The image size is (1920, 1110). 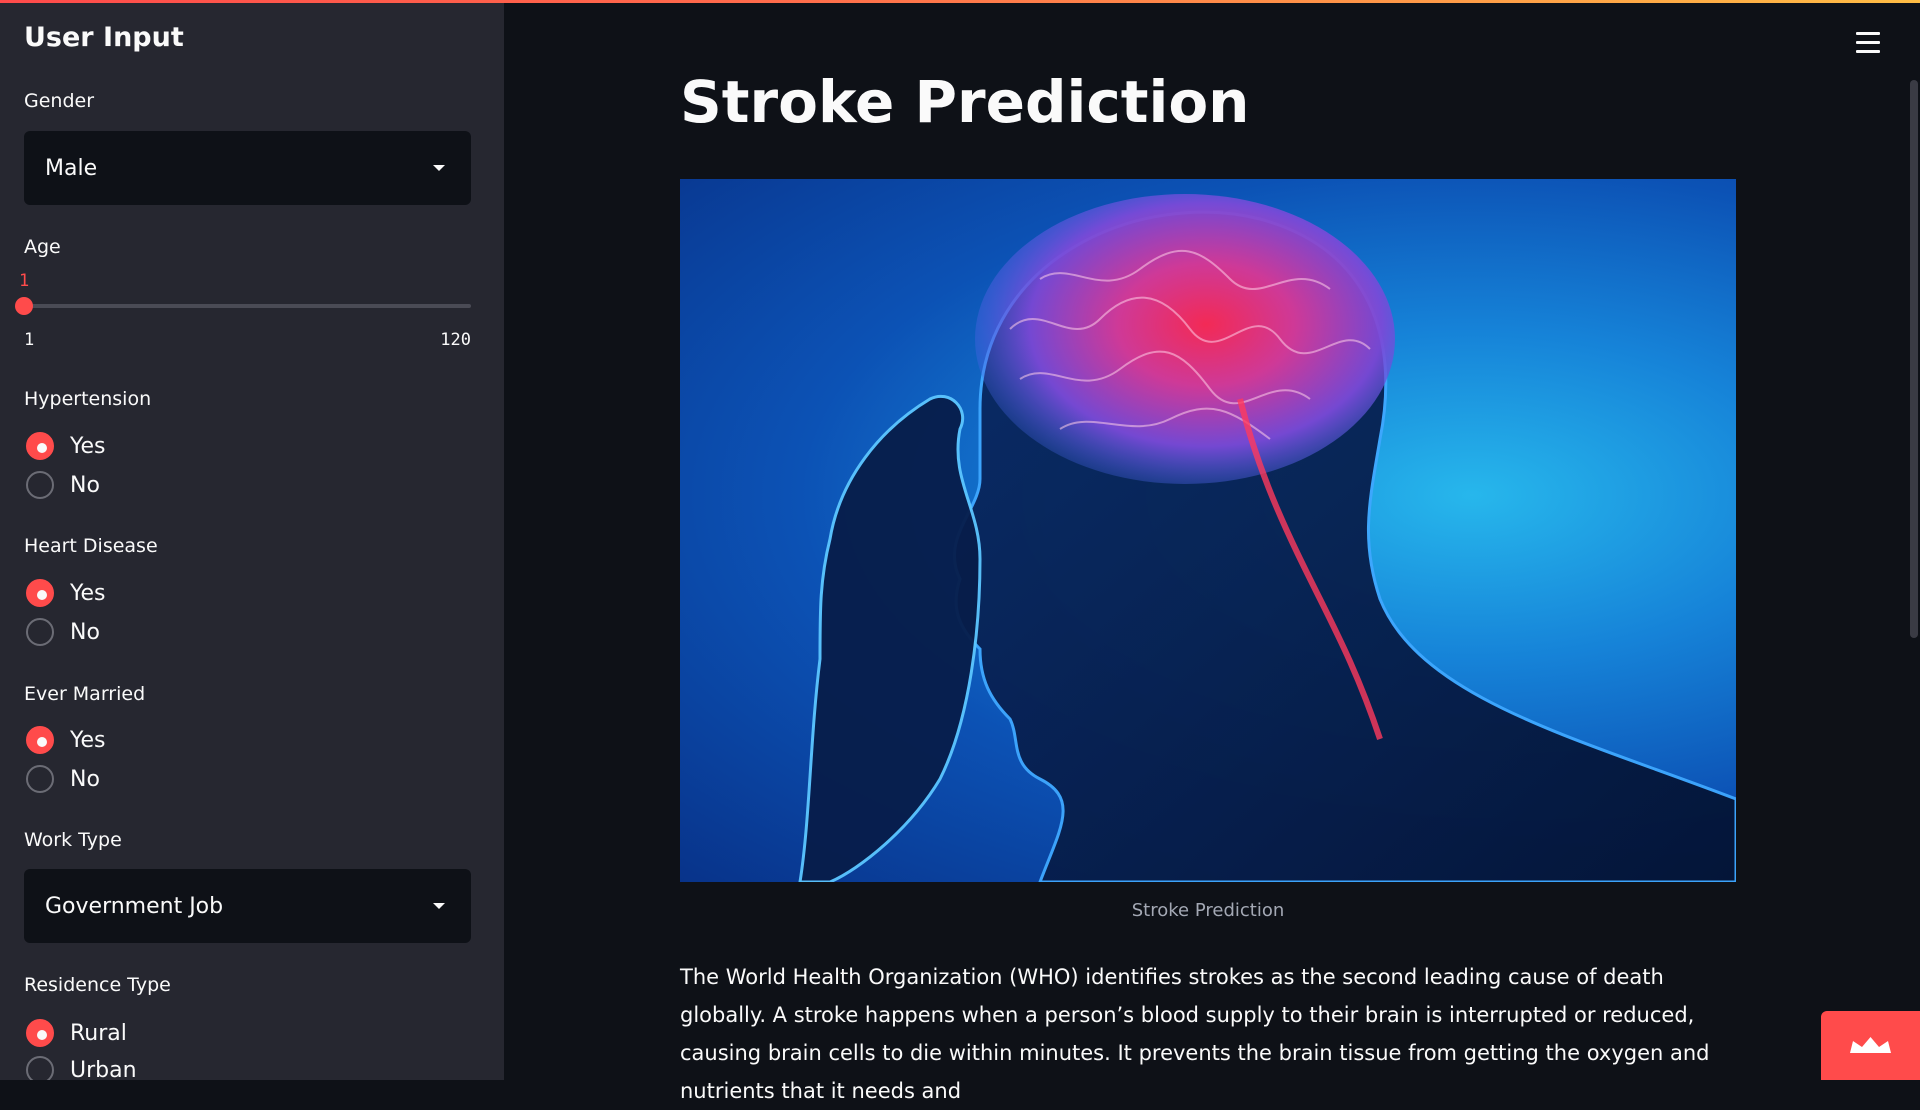 I want to click on scrollbar, so click(x=1914, y=359).